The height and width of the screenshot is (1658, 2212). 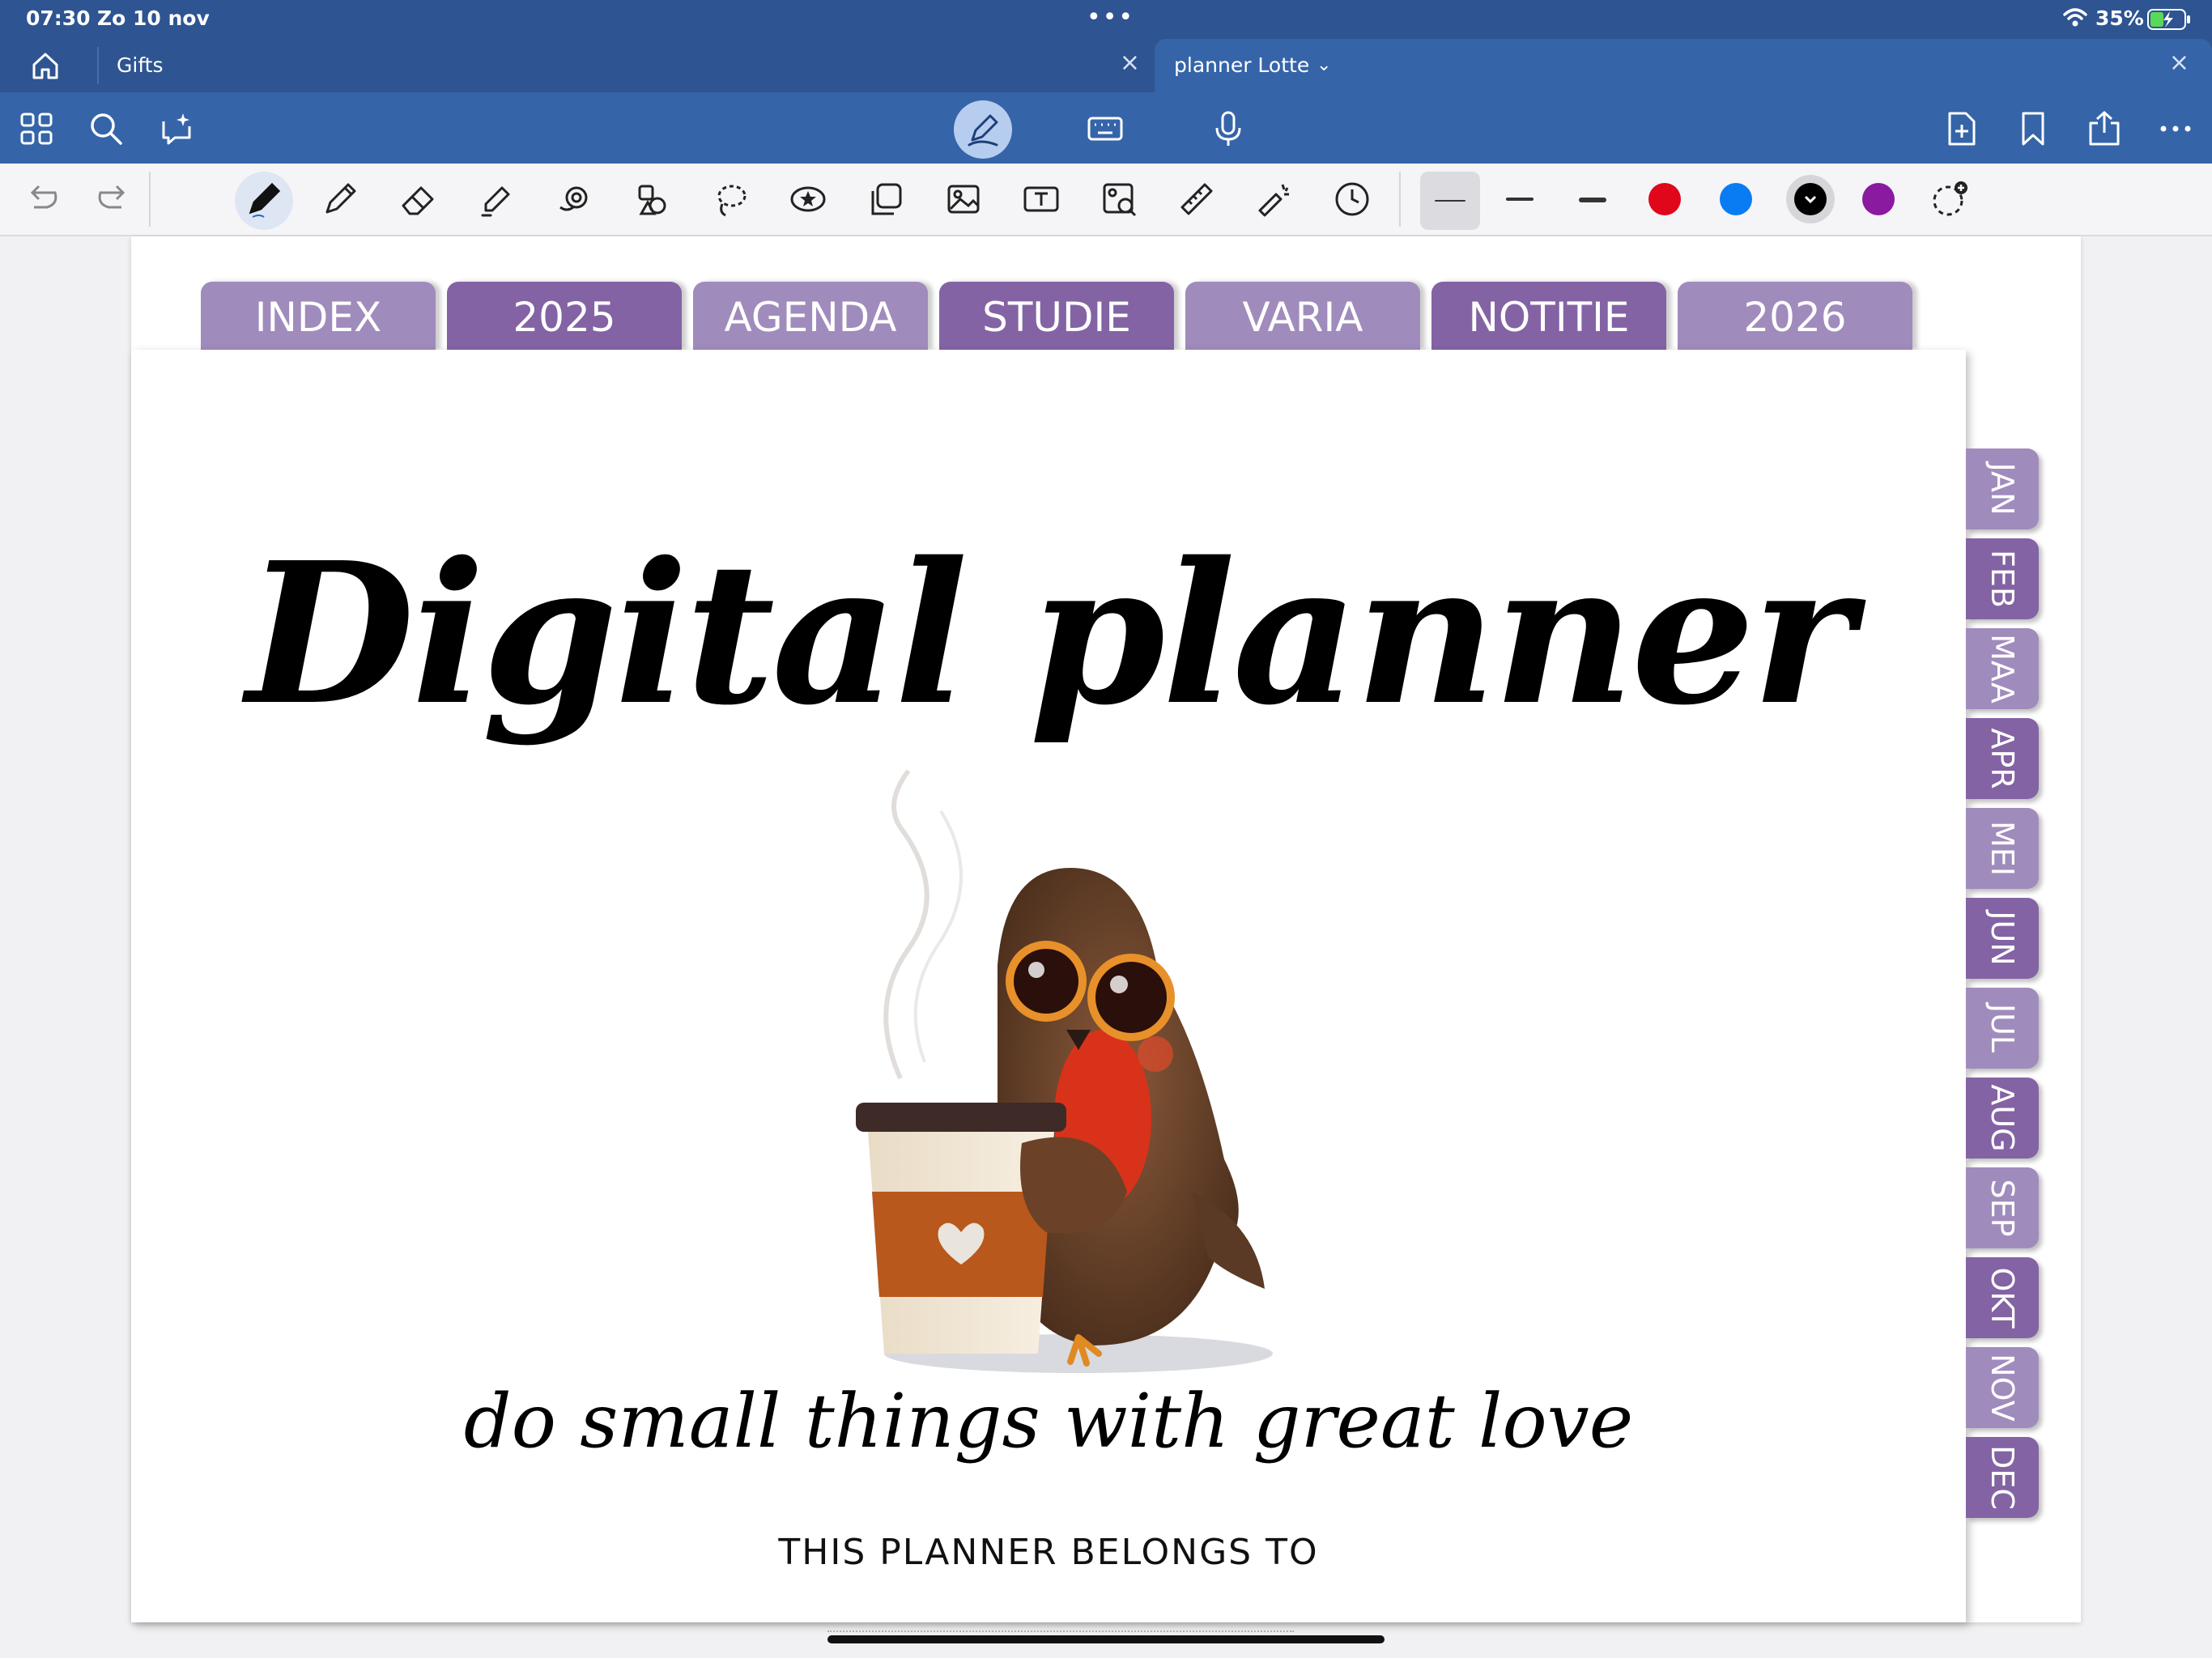 I want to click on clock-icon, so click(x=1353, y=199).